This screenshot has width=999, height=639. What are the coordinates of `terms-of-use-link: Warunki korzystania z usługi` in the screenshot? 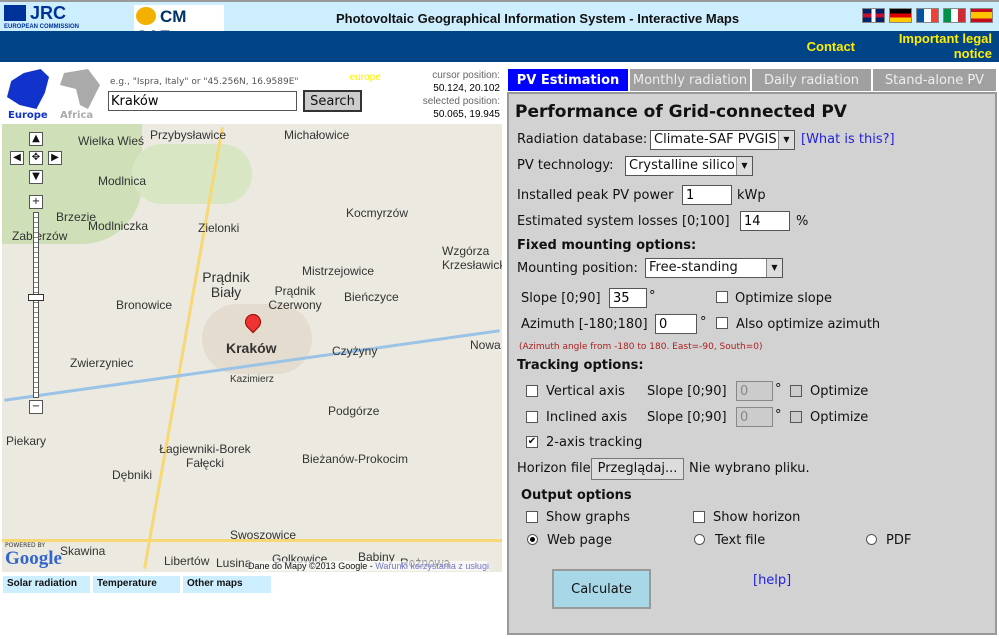 It's located at (432, 566).